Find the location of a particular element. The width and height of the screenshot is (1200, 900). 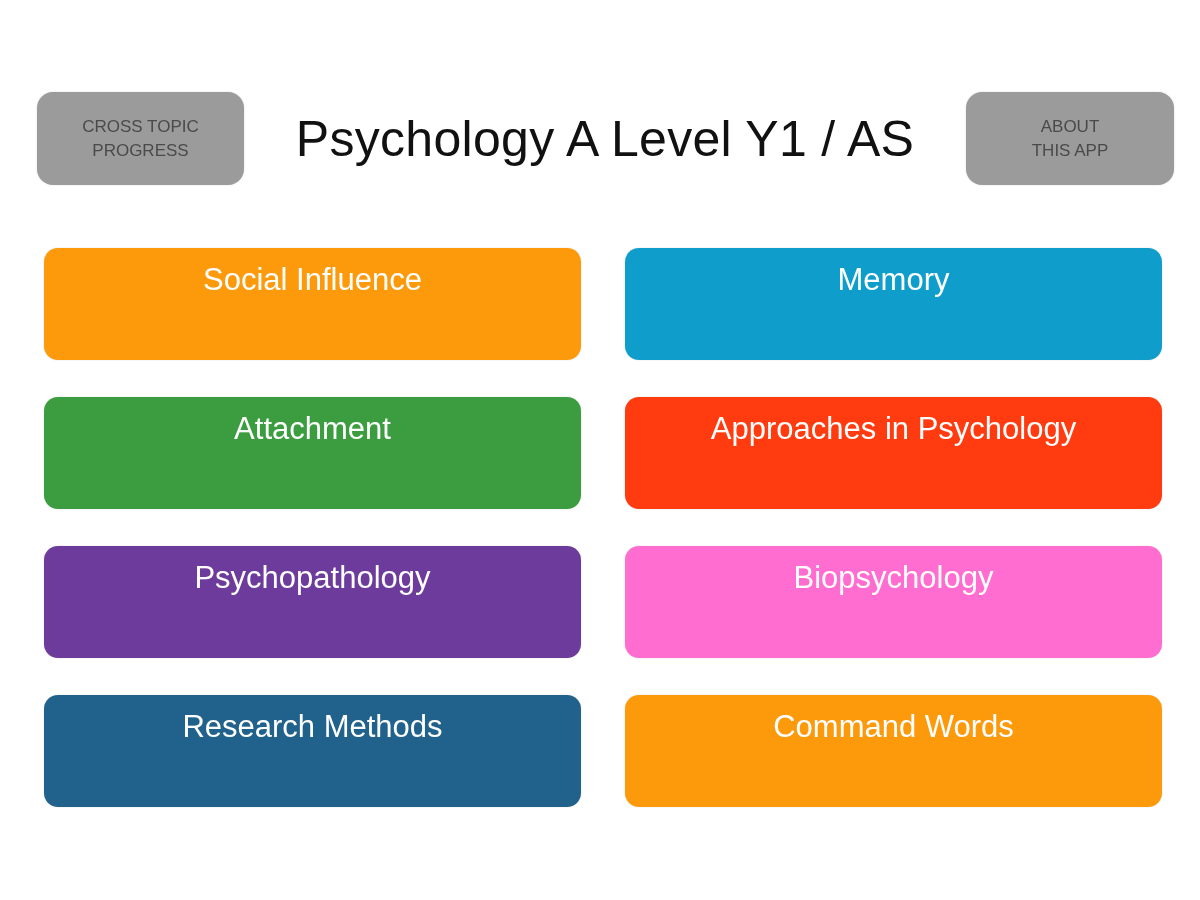

app-title: Psychology A Level Y1 / AS is located at coordinates (605, 139).